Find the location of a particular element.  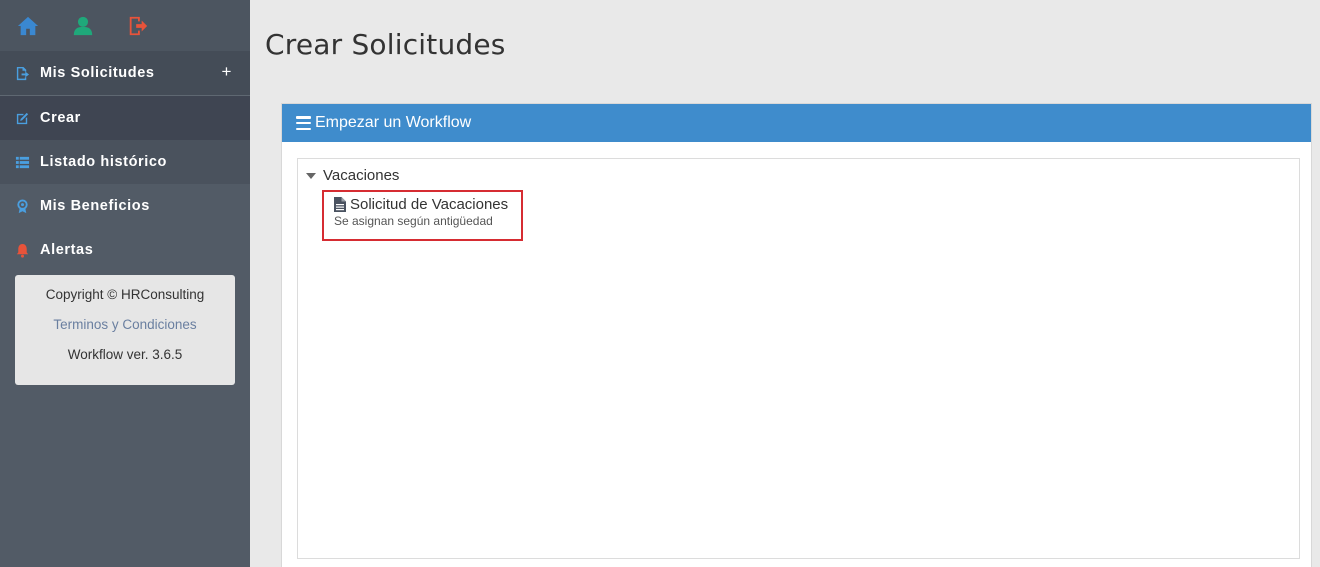

panel-header: Empezar un Workflow is located at coordinates (796, 123).